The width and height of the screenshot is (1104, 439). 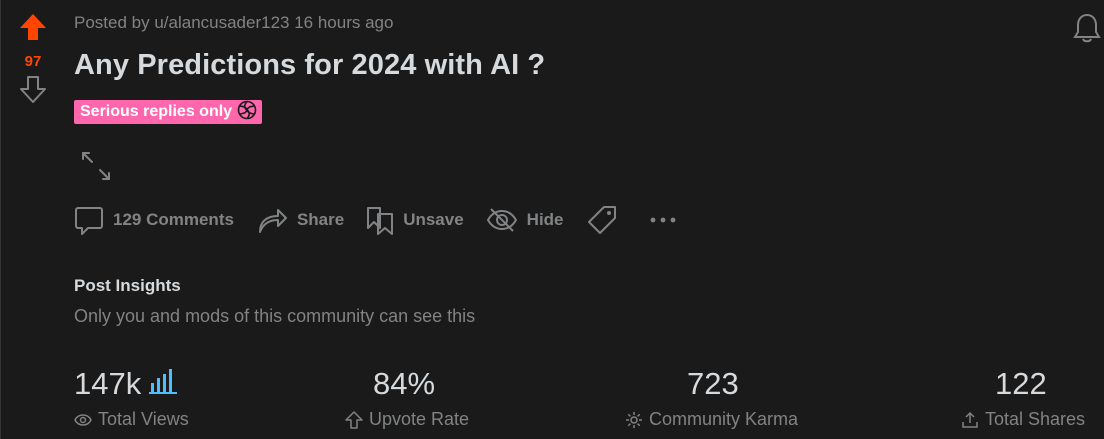 I want to click on upvote-outline-icon, so click(x=354, y=419).